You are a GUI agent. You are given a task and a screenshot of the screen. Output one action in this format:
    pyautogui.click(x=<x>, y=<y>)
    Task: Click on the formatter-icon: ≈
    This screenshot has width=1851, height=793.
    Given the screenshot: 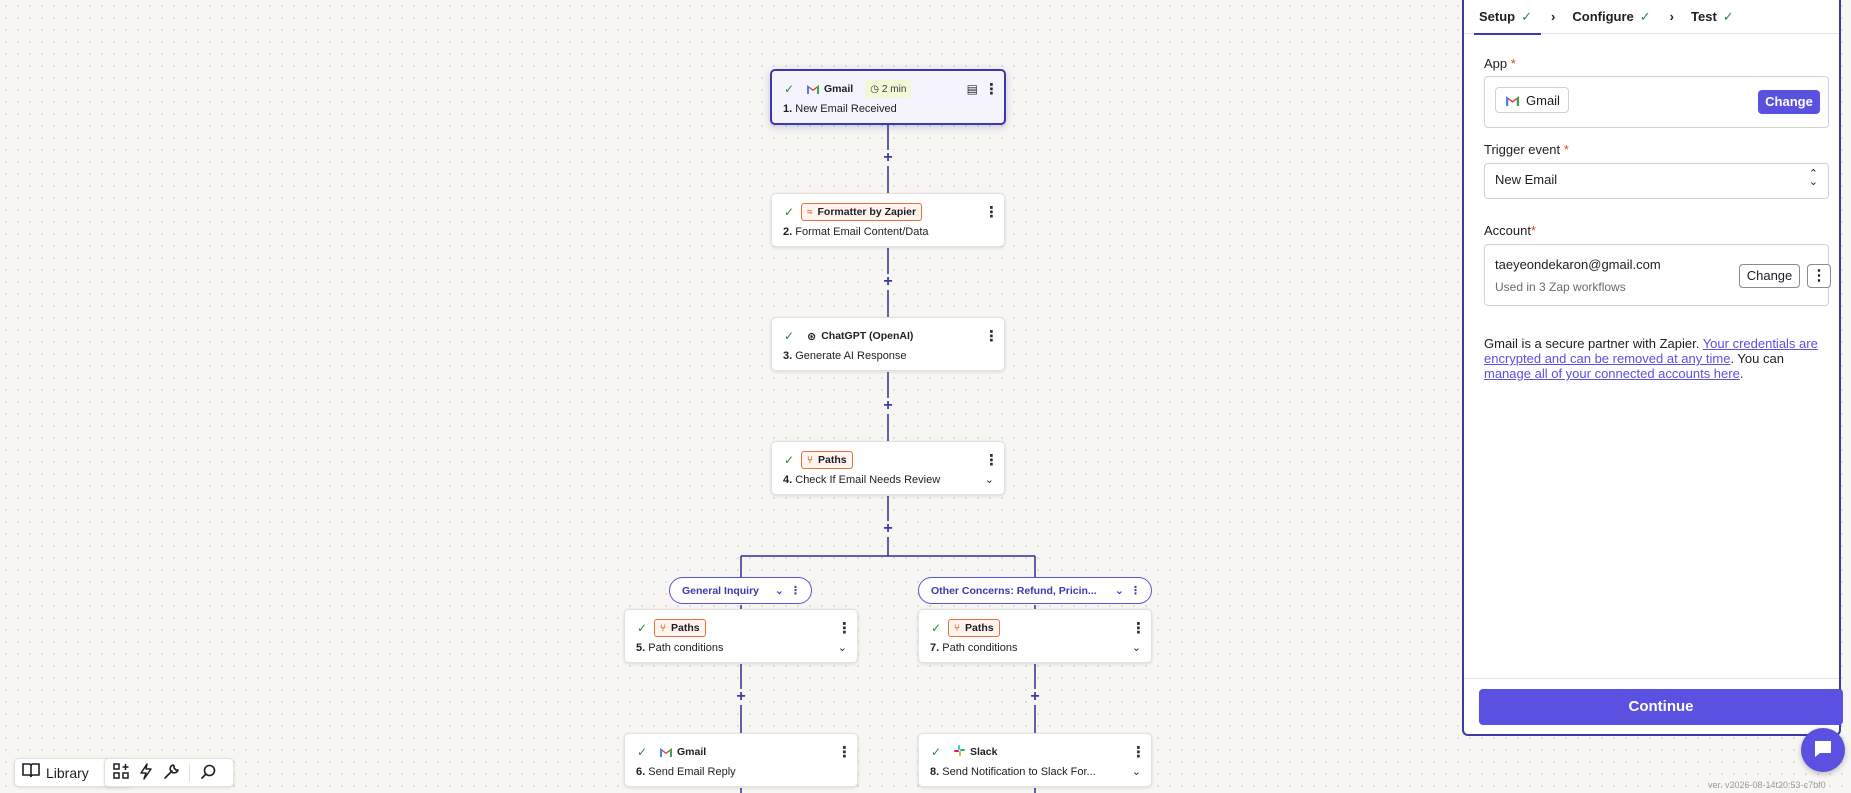 What is the action you would take?
    pyautogui.click(x=810, y=212)
    